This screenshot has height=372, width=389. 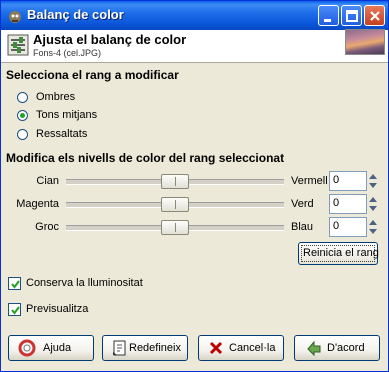 What do you see at coordinates (216, 348) in the screenshot?
I see `cancel-icon` at bounding box center [216, 348].